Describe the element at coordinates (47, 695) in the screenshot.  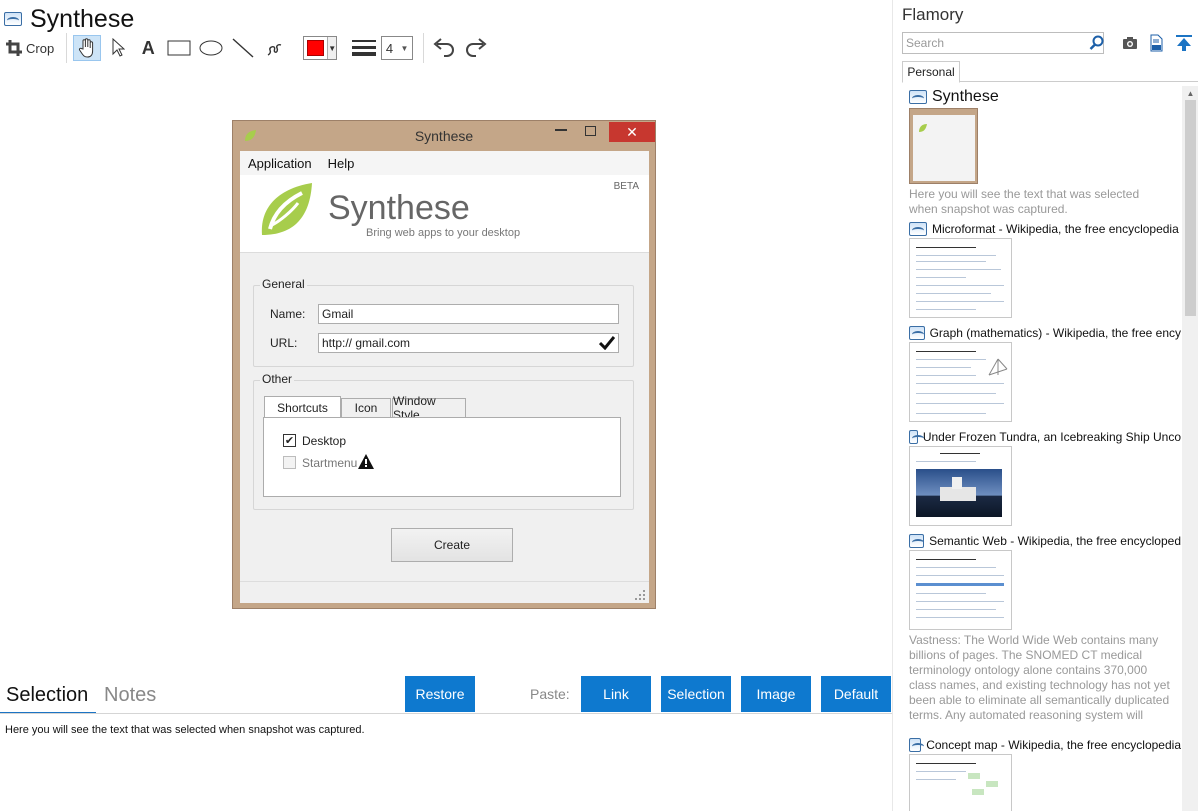
I see `tab-selection: Selection` at that location.